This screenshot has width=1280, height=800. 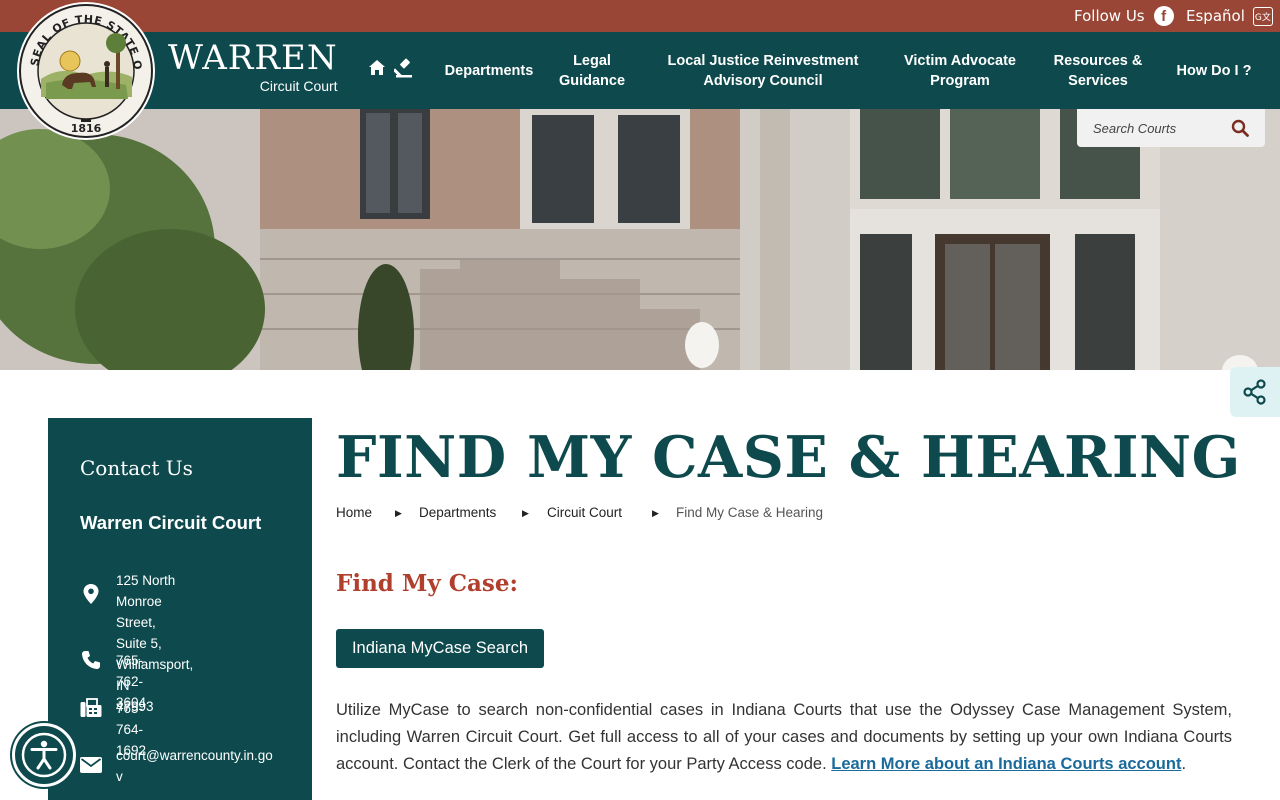 I want to click on email-link: court@warrencounty.in.go v, so click(x=194, y=766).